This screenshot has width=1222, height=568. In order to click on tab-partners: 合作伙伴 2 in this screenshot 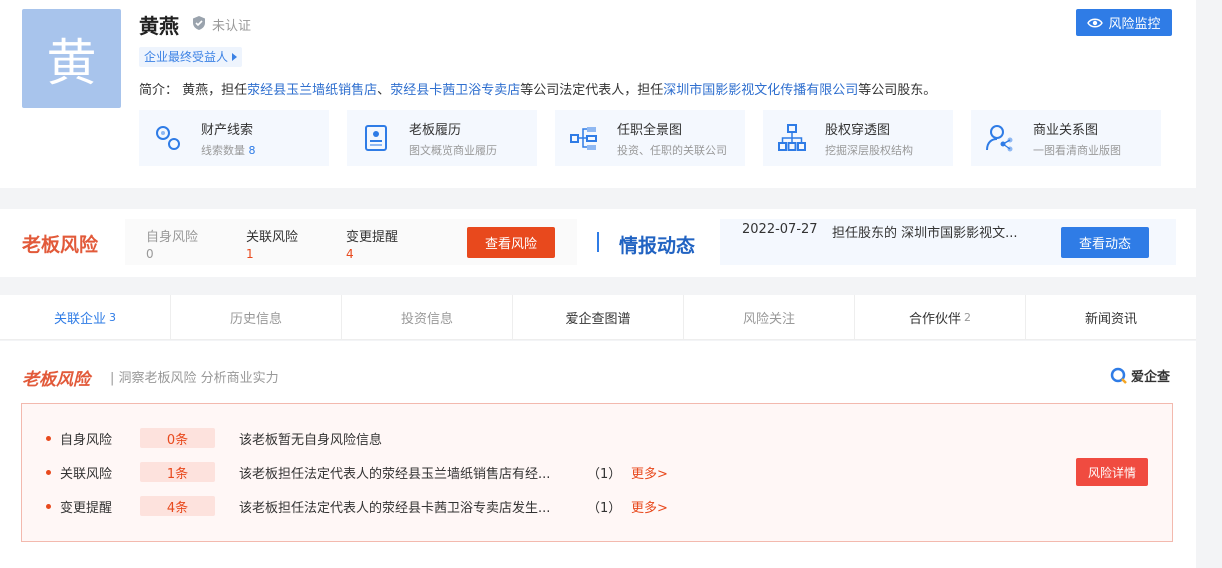, I will do `click(940, 317)`.